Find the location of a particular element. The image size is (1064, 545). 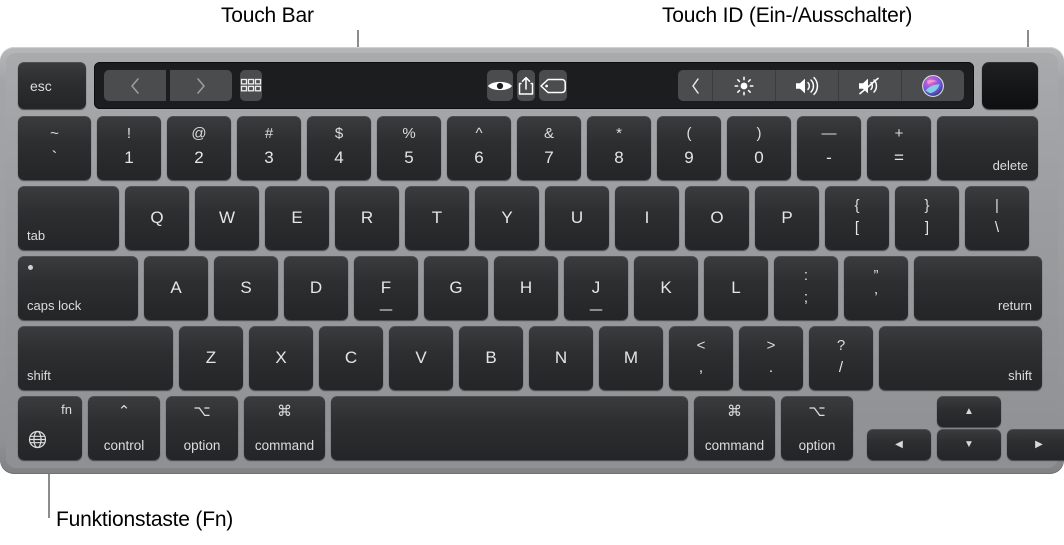

key-bracket-right: } ] is located at coordinates (927, 218).